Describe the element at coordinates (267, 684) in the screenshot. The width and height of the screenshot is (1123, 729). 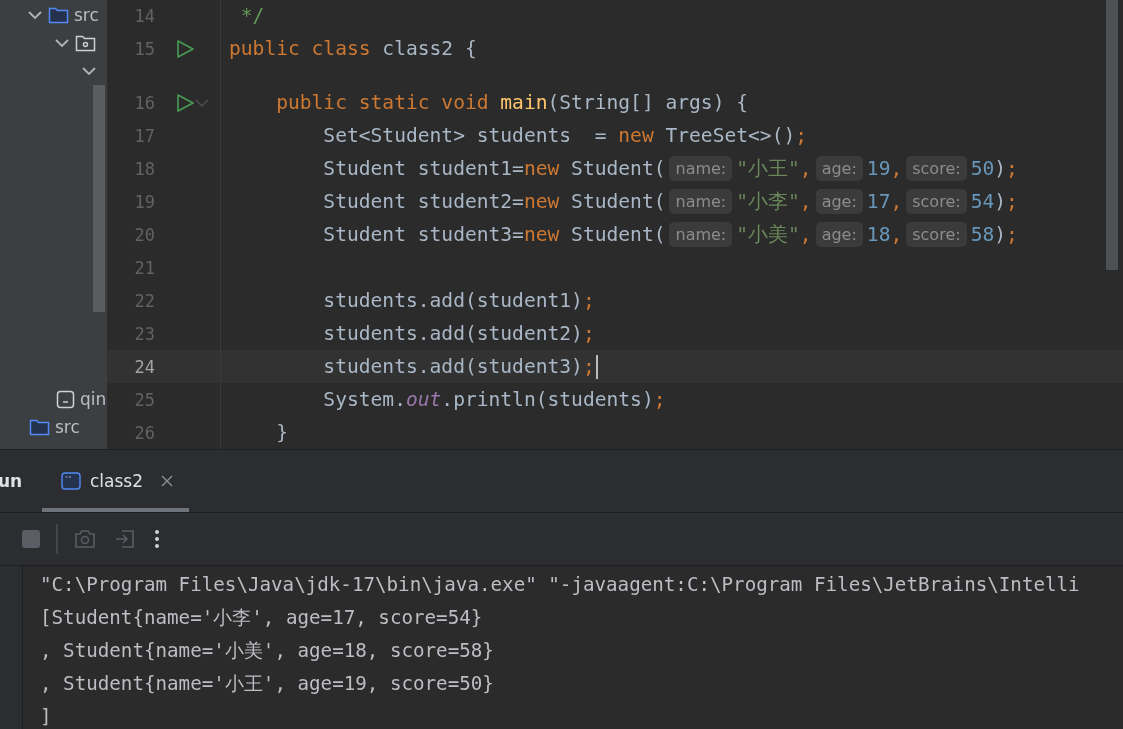
I see `console-line: , Student{name='小王', age=19, score=50}` at that location.